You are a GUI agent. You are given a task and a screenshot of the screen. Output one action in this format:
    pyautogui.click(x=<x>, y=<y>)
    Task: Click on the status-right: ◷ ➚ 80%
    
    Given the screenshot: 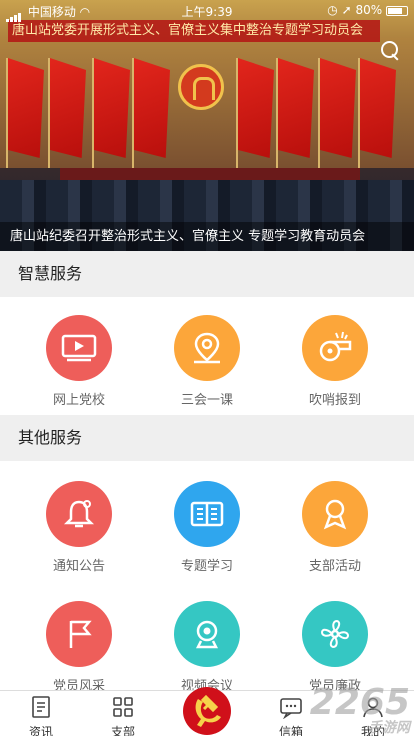 What is the action you would take?
    pyautogui.click(x=367, y=10)
    